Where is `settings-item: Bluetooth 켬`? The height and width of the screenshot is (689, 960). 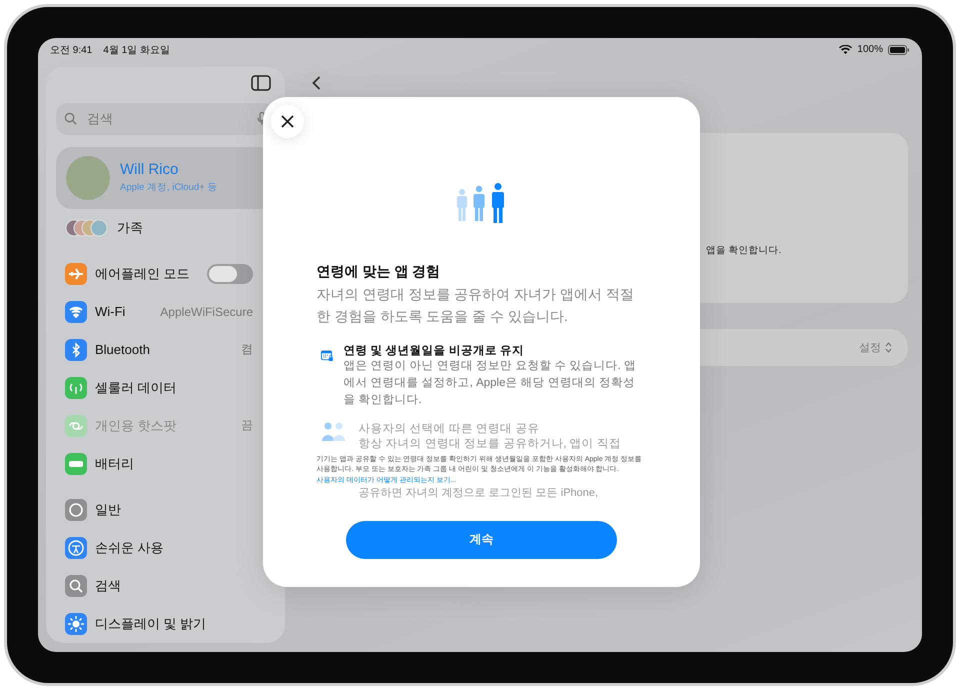 settings-item: Bluetooth 켬 is located at coordinates (165, 349).